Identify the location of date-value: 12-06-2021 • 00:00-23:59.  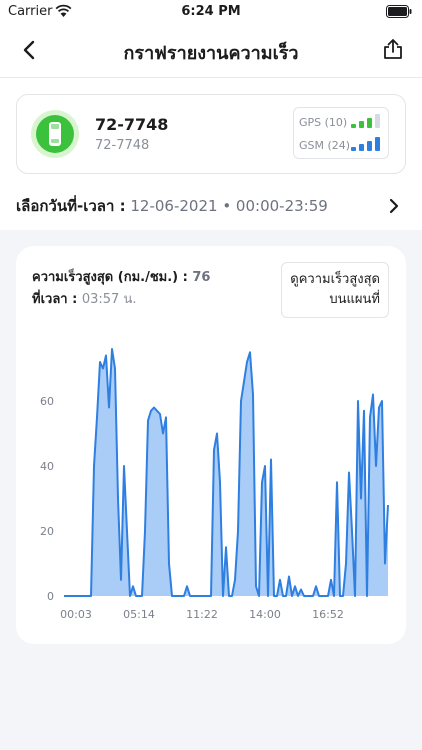
(229, 206).